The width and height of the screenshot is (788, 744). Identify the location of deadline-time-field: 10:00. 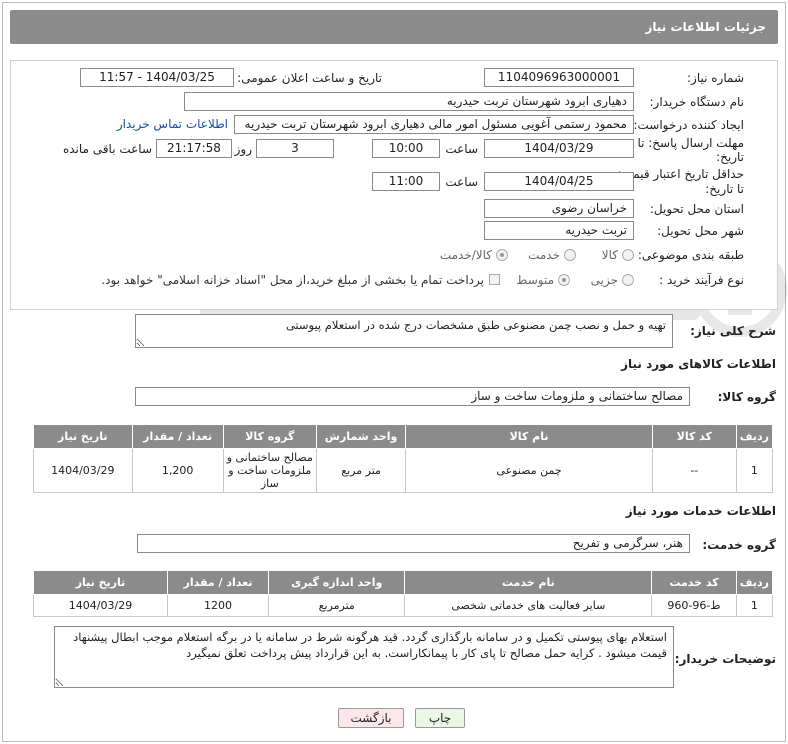
(406, 148).